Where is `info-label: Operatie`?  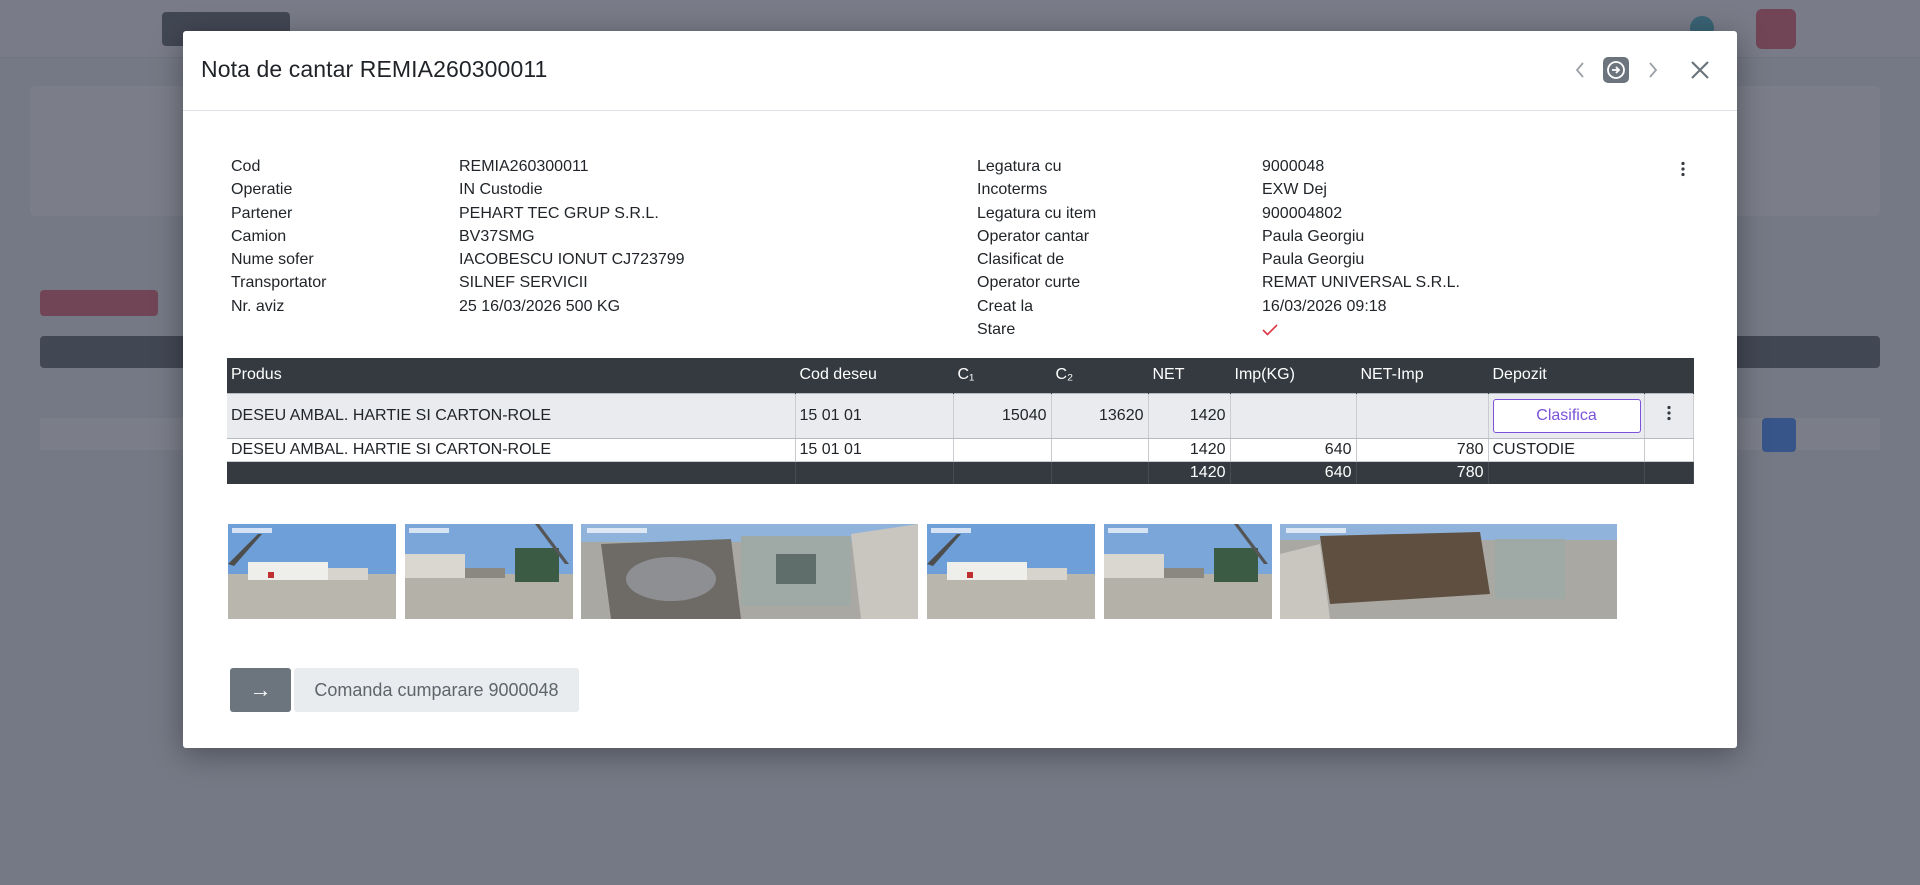
info-label: Operatie is located at coordinates (262, 190).